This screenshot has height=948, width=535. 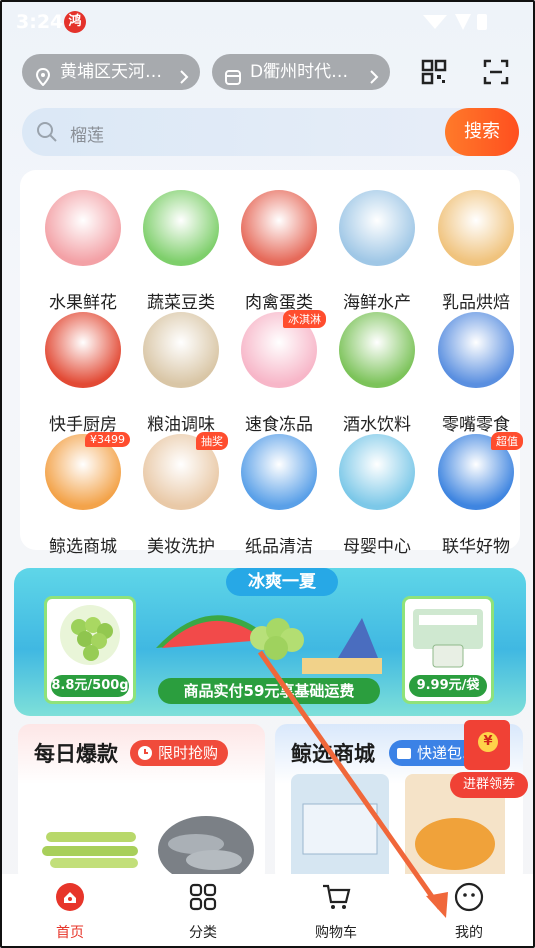 What do you see at coordinates (282, 582) in the screenshot?
I see `banner-ribbon: 冰爽一夏` at bounding box center [282, 582].